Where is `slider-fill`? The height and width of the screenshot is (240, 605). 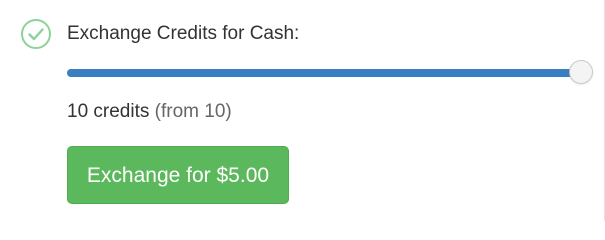
slider-fill is located at coordinates (324, 73).